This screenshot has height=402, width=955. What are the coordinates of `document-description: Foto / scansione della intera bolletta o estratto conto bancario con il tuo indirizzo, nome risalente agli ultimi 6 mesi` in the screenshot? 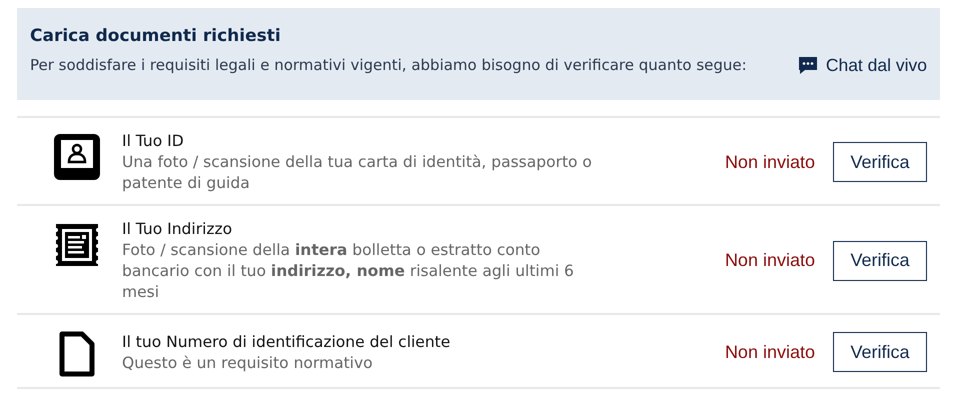 It's located at (348, 272).